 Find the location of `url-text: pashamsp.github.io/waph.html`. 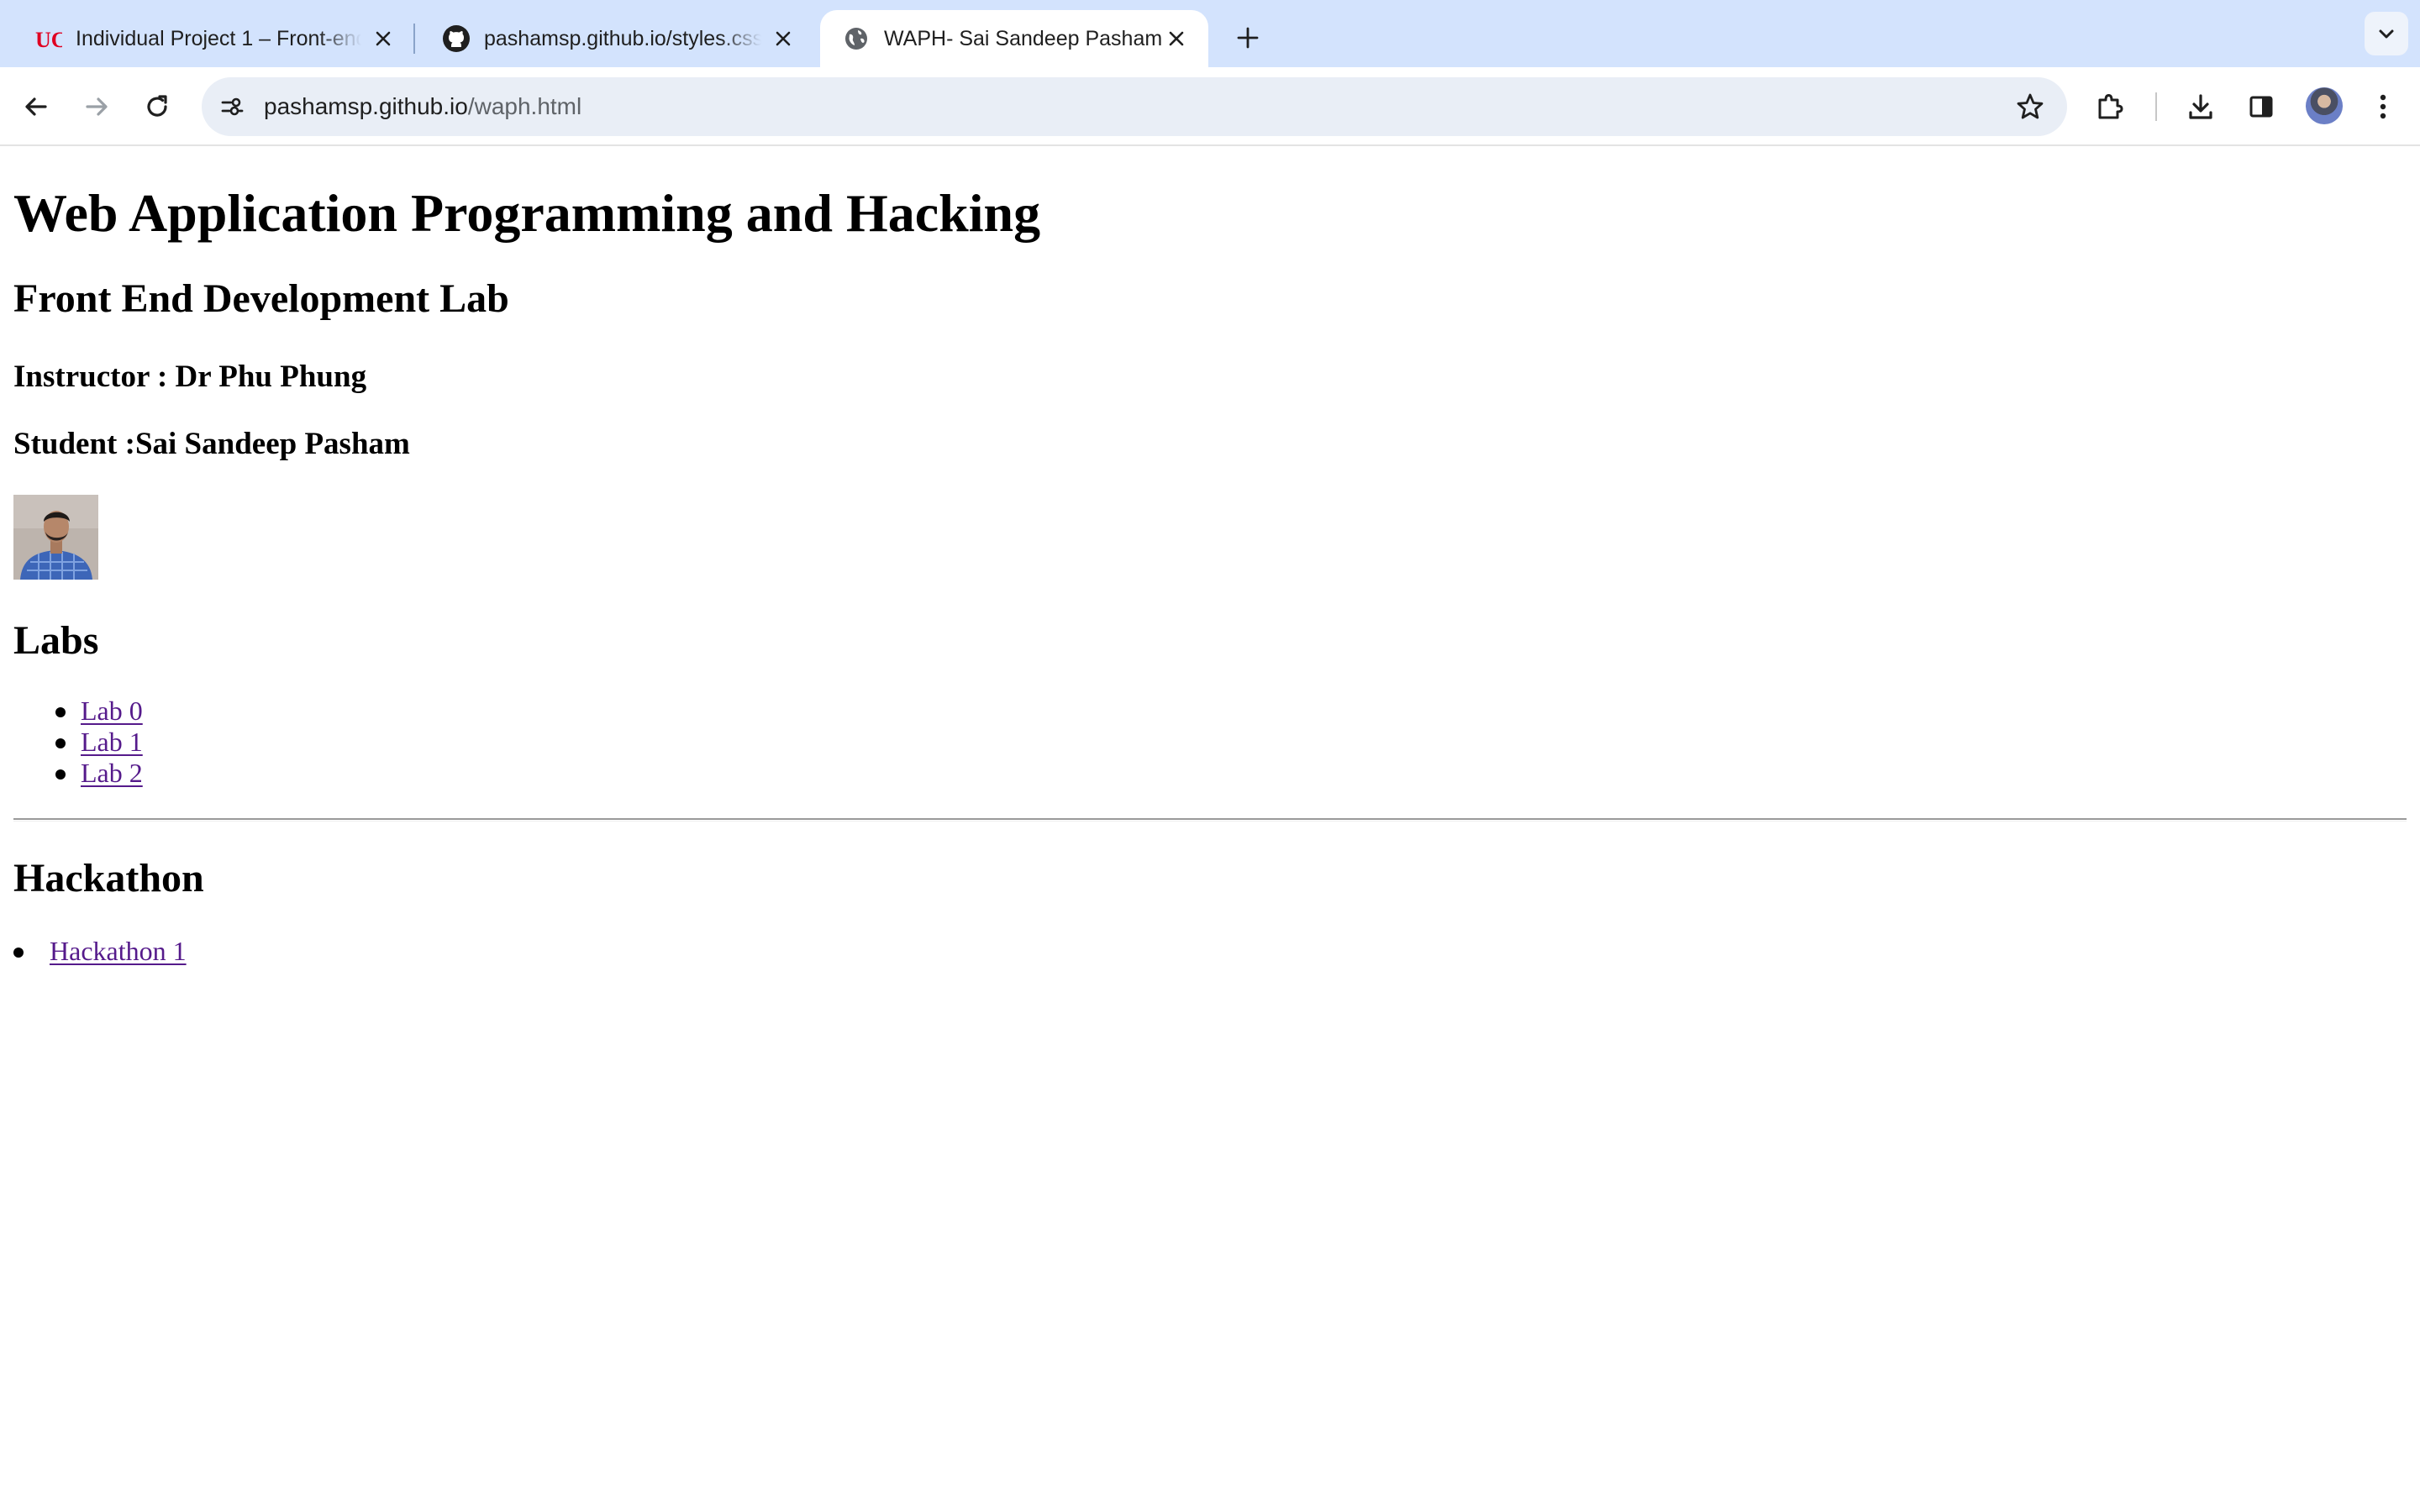

url-text: pashamsp.github.io/waph.html is located at coordinates (422, 106).